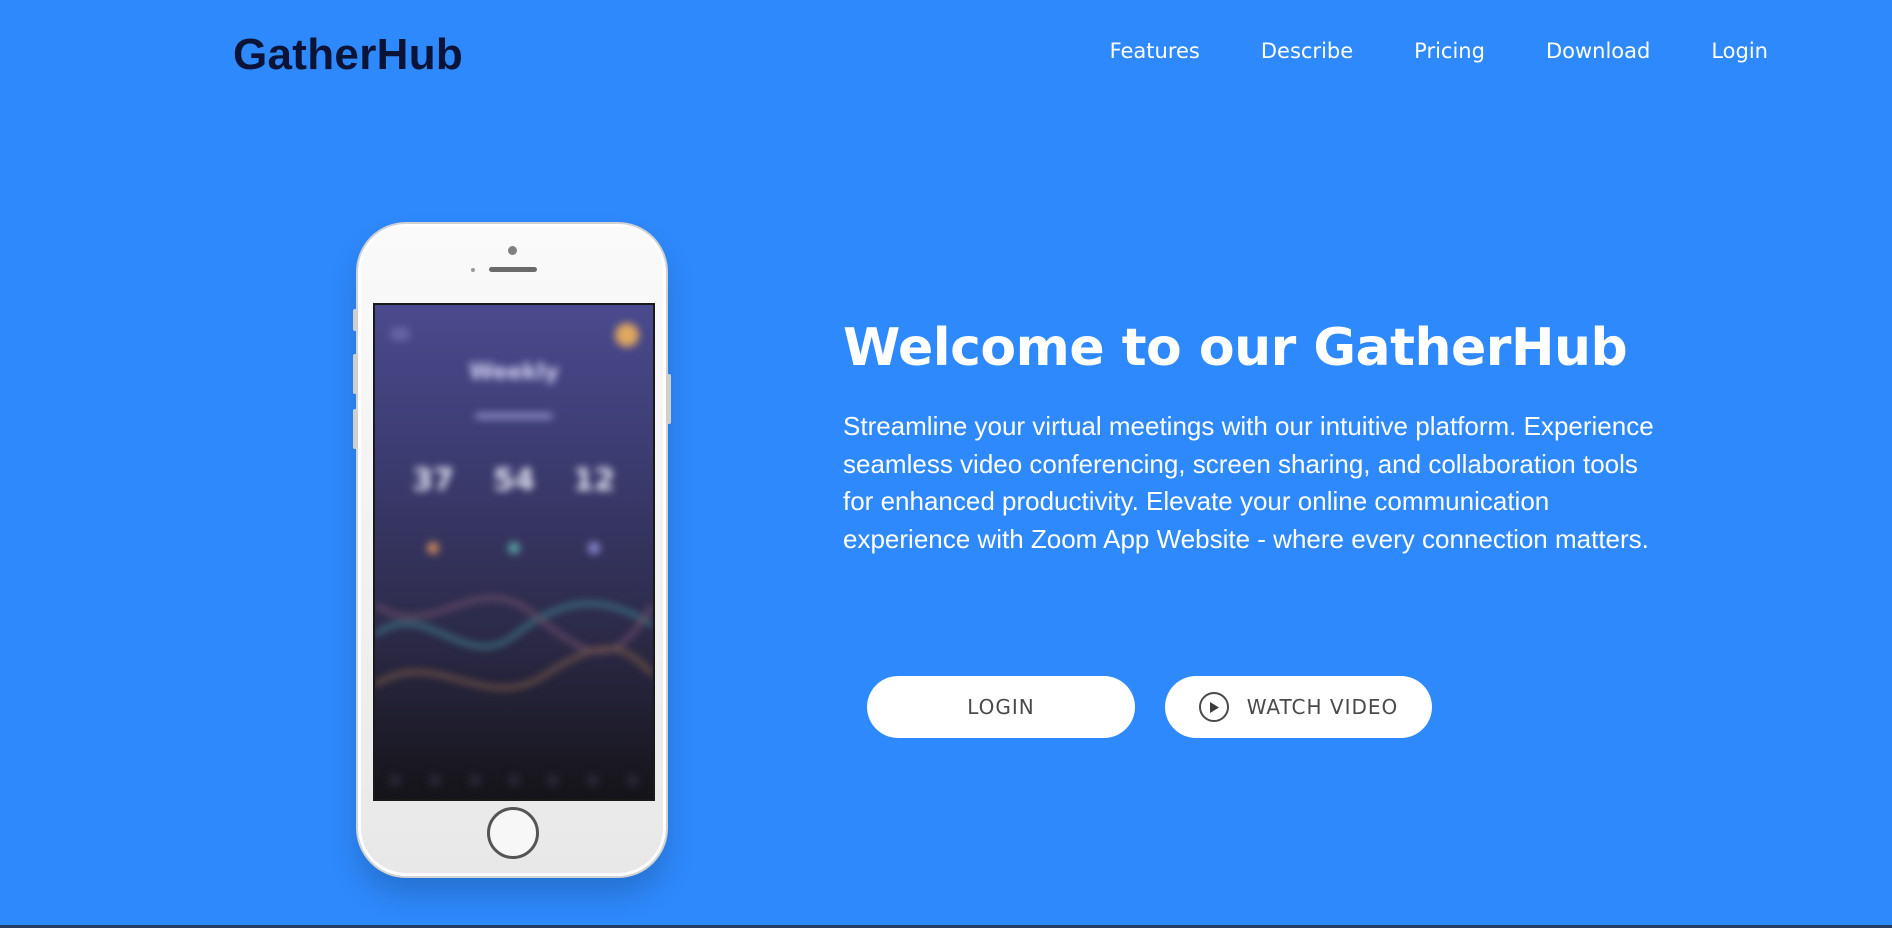  Describe the element at coordinates (1598, 51) in the screenshot. I see `nav-link-download: Download` at that location.